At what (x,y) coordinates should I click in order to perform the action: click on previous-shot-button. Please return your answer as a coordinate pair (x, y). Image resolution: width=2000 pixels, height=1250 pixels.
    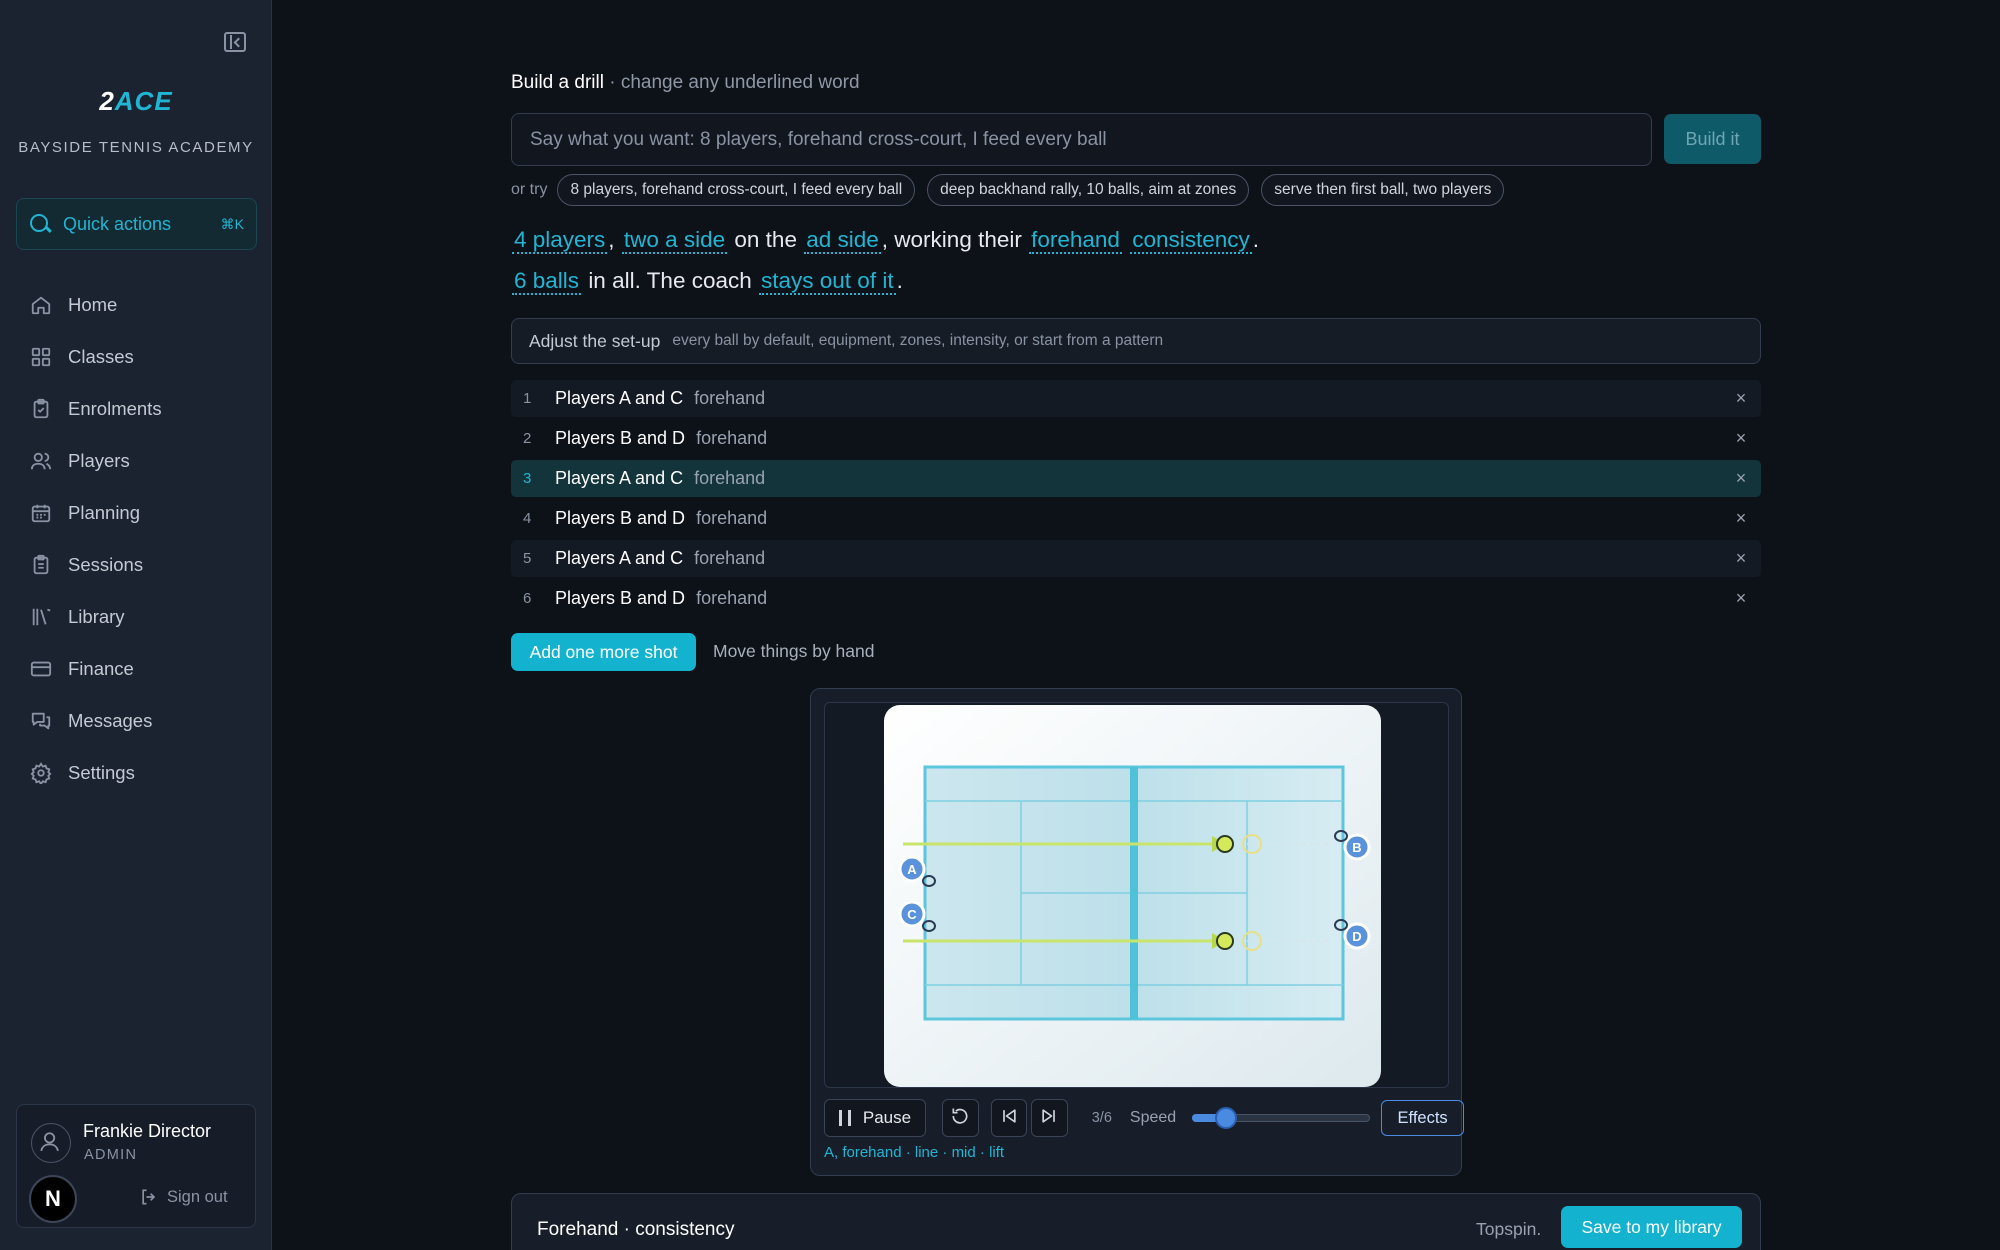
    Looking at the image, I should click on (1009, 1118).